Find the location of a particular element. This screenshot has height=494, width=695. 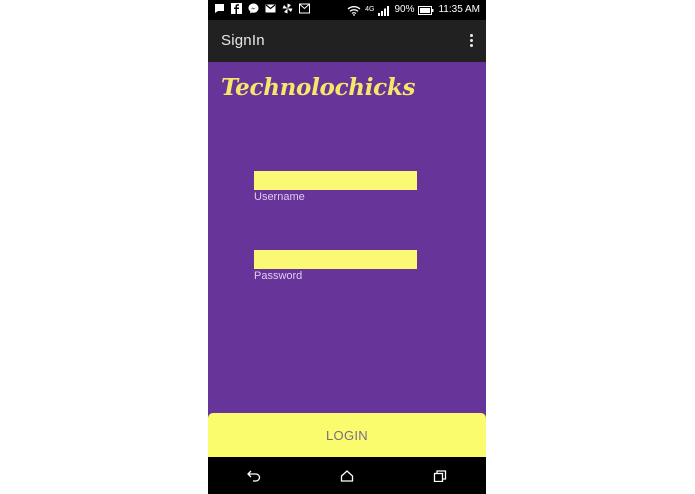

navigation-bar is located at coordinates (347, 475).